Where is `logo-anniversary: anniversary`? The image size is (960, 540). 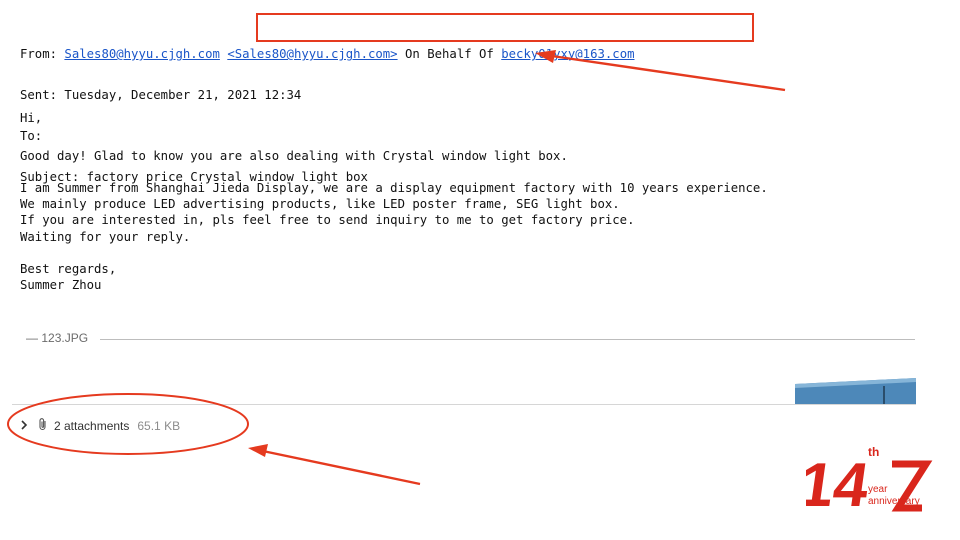 logo-anniversary: anniversary is located at coordinates (894, 501).